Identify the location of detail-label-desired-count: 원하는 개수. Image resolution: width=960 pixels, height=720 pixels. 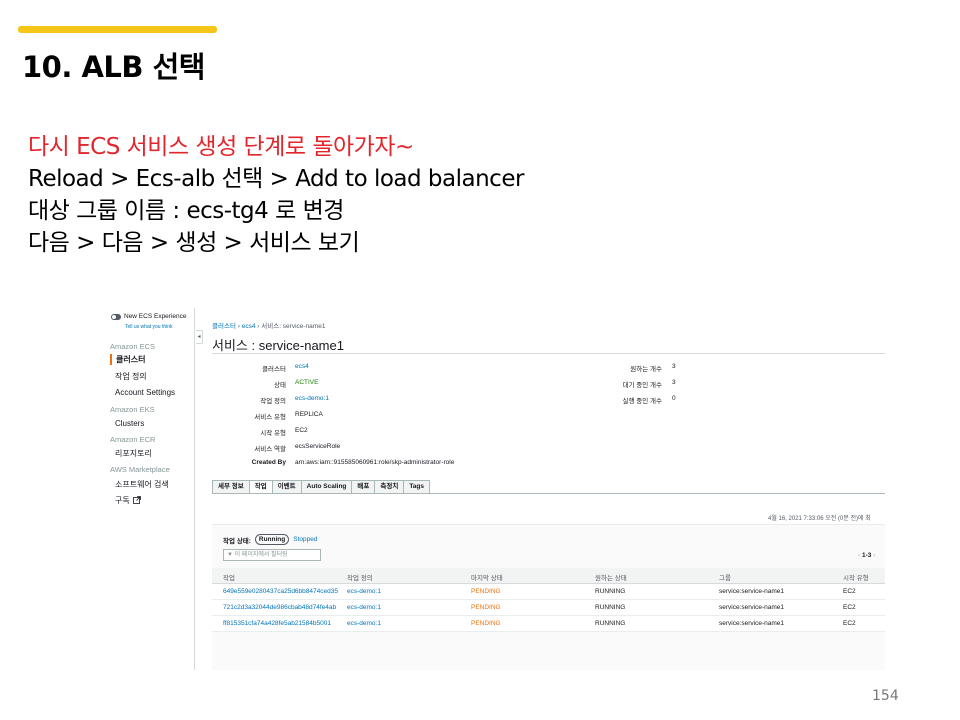
(646, 369).